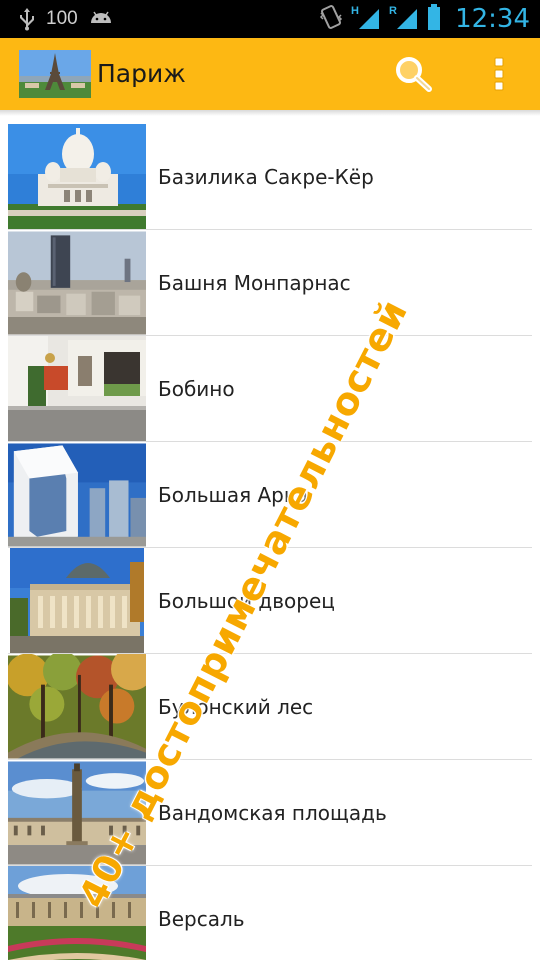 The height and width of the screenshot is (960, 540). Describe the element at coordinates (27, 19) in the screenshot. I see `usb-icon` at that location.